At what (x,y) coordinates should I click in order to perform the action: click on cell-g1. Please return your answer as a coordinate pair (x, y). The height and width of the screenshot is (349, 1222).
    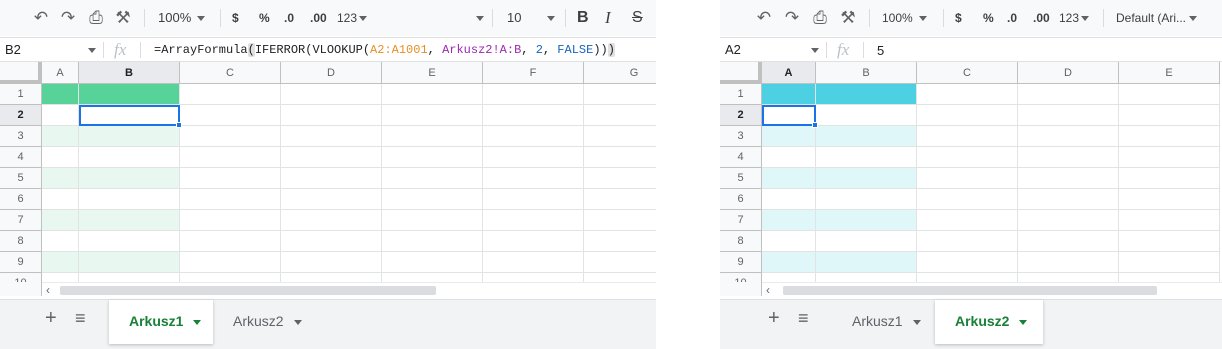
    Looking at the image, I should click on (620, 94).